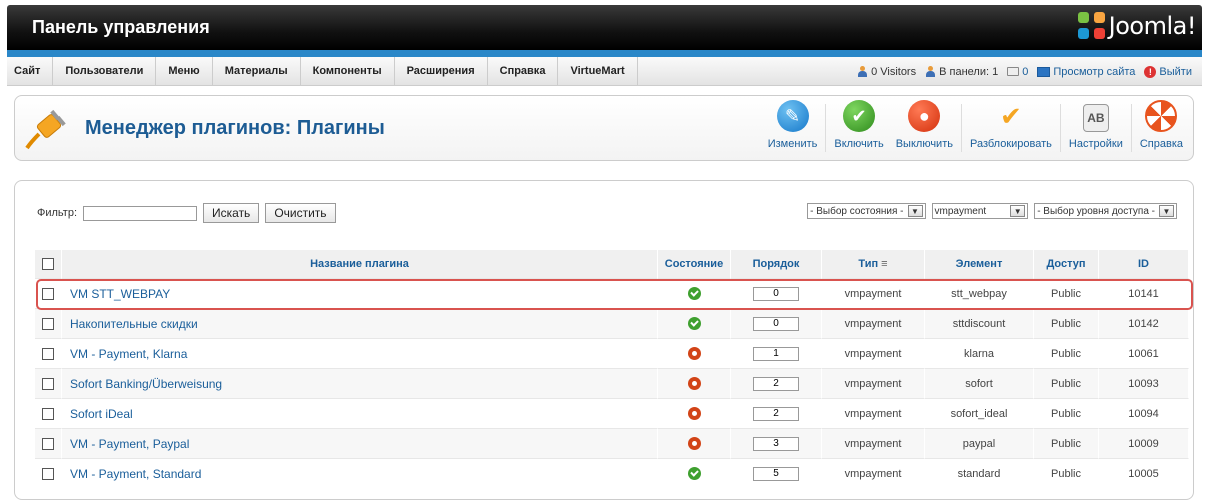 This screenshot has height=500, width=1208. What do you see at coordinates (360, 353) in the screenshot?
I see `plugin-name-link: VM - Payment, Klarna` at bounding box center [360, 353].